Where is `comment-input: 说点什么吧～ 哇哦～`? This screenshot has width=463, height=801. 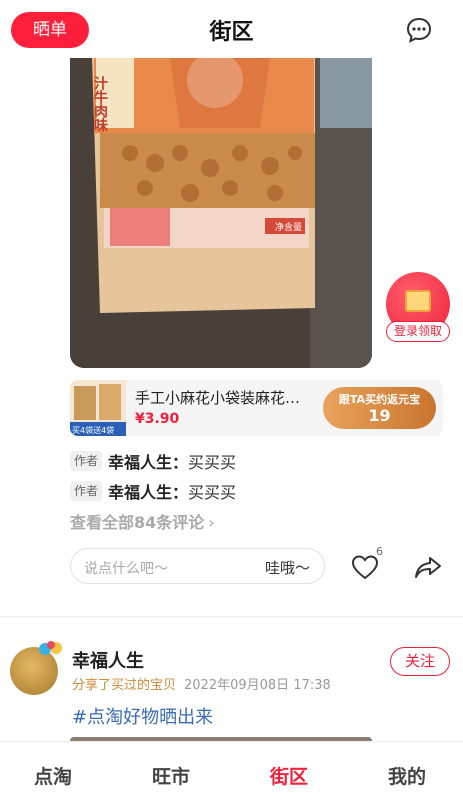 comment-input: 说点什么吧～ 哇哦～ is located at coordinates (197, 566).